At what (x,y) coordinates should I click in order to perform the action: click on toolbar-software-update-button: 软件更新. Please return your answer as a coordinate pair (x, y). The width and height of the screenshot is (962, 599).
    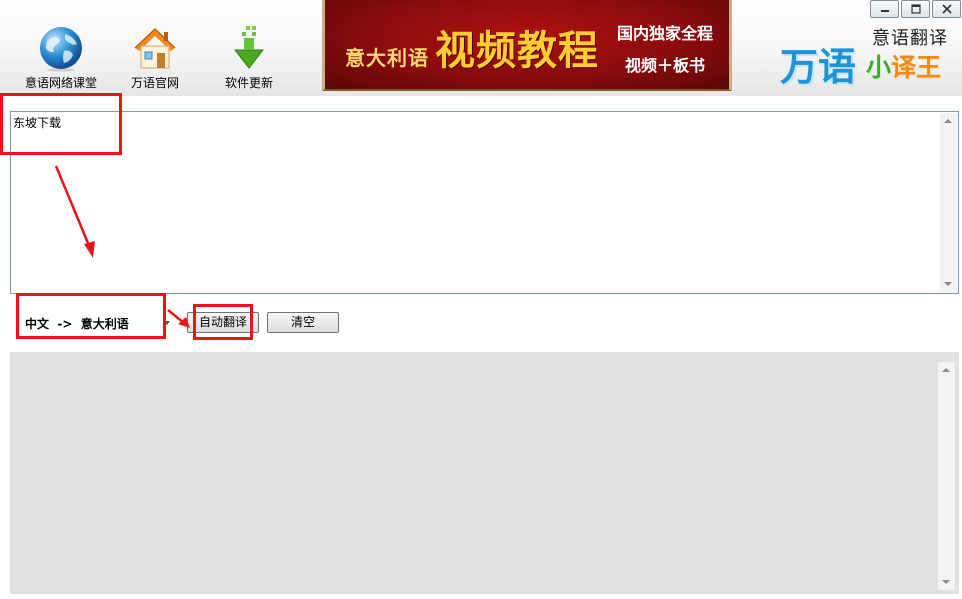
    Looking at the image, I should click on (249, 57).